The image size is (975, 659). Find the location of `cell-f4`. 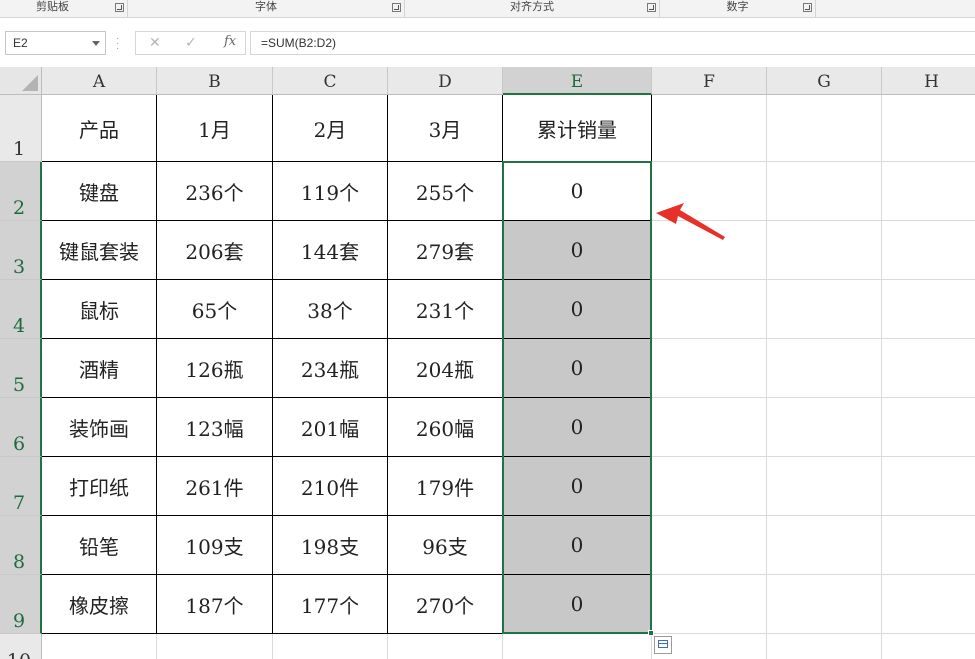

cell-f4 is located at coordinates (709, 309).